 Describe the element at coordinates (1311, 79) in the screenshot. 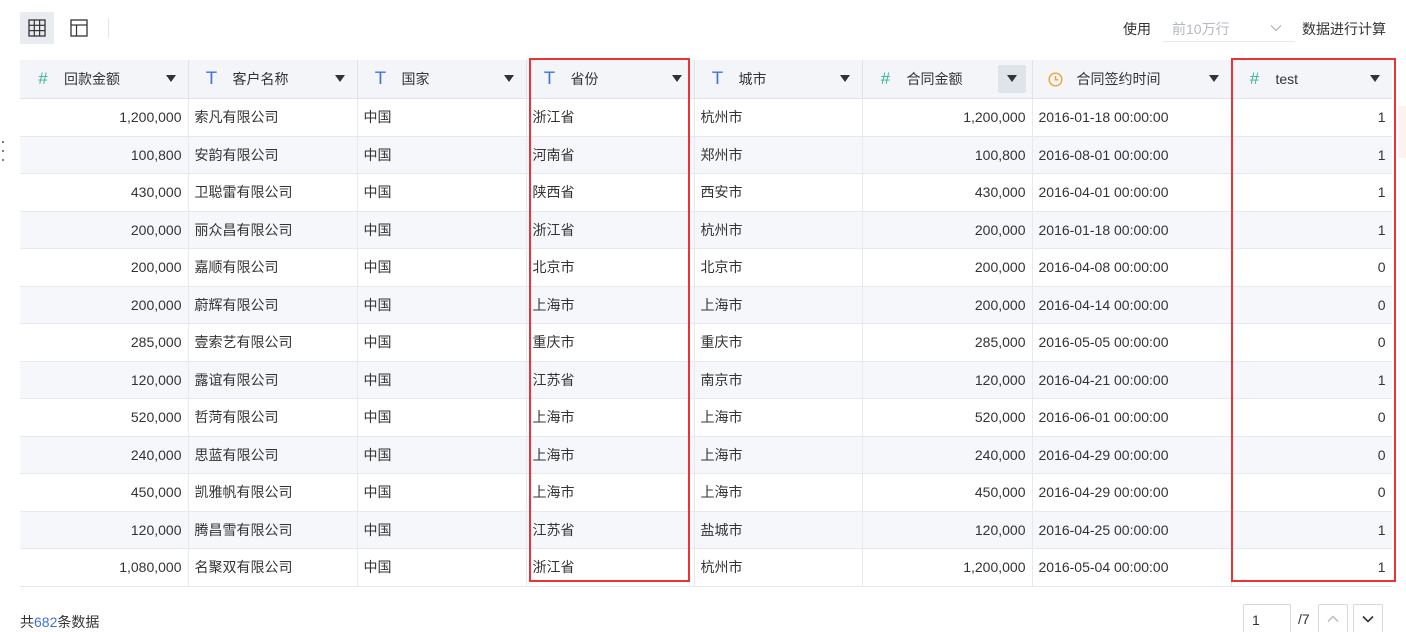

I see `column-header-test: # test` at that location.